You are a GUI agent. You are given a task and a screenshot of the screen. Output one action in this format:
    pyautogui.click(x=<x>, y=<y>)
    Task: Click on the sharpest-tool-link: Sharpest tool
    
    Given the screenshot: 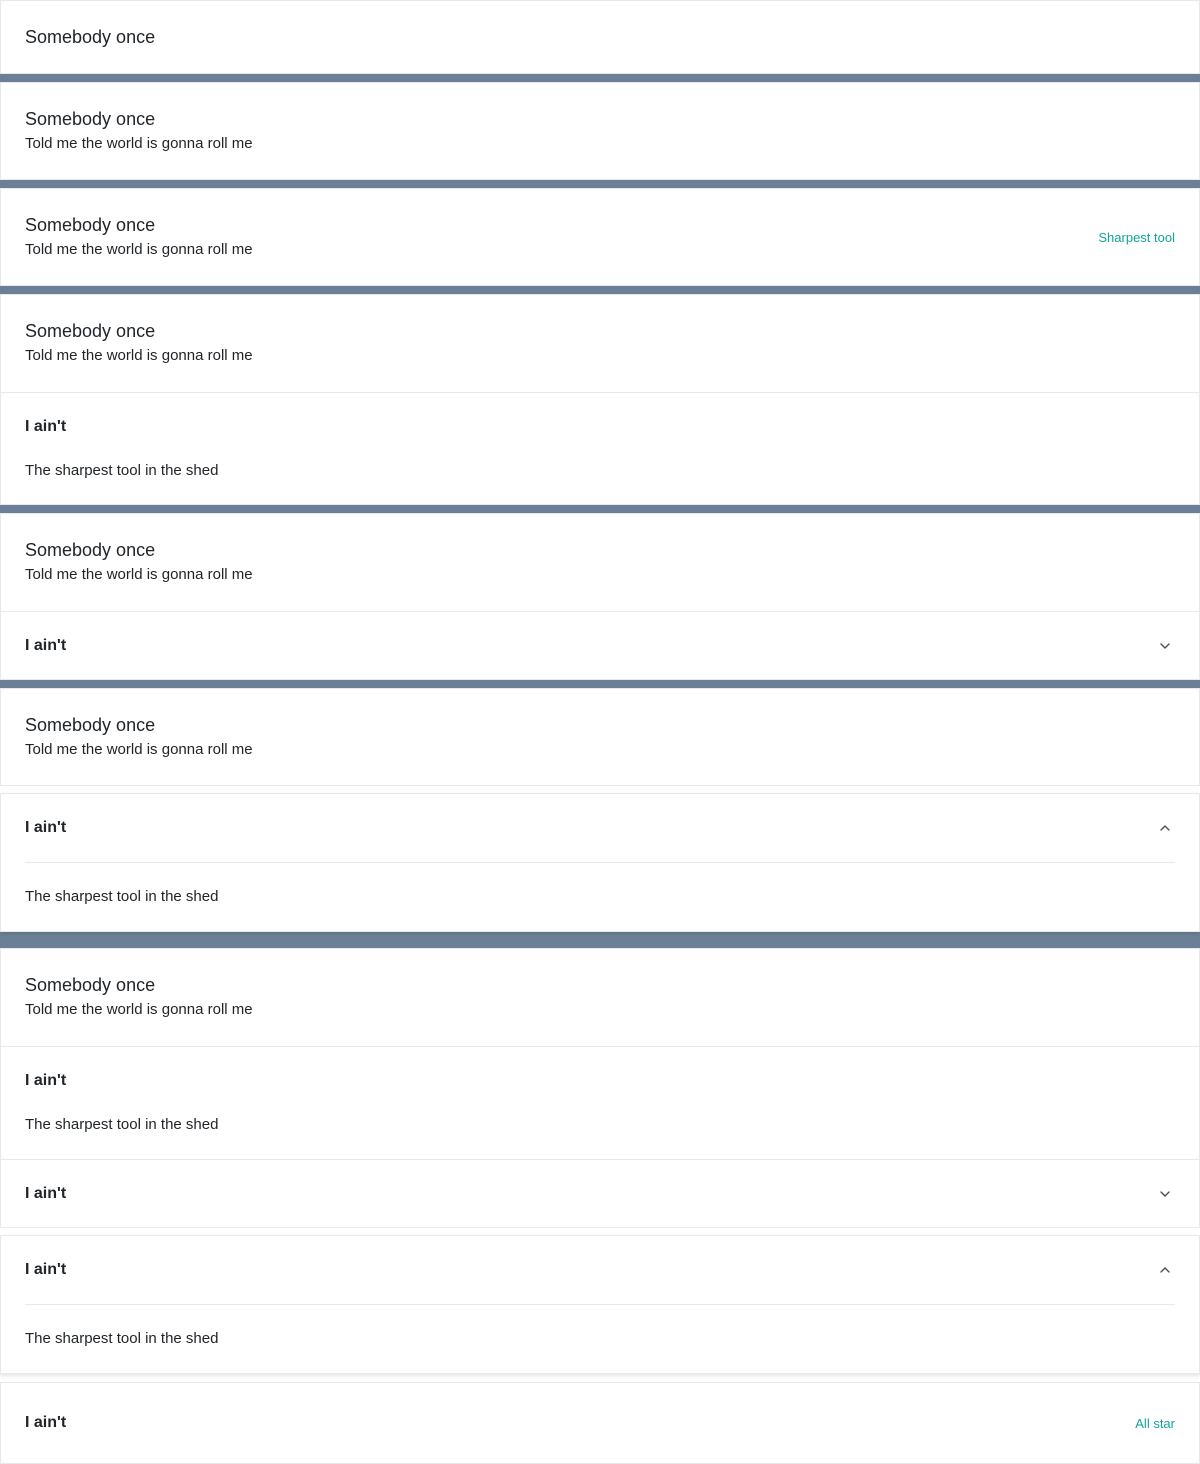 What is the action you would take?
    pyautogui.click(x=1136, y=237)
    